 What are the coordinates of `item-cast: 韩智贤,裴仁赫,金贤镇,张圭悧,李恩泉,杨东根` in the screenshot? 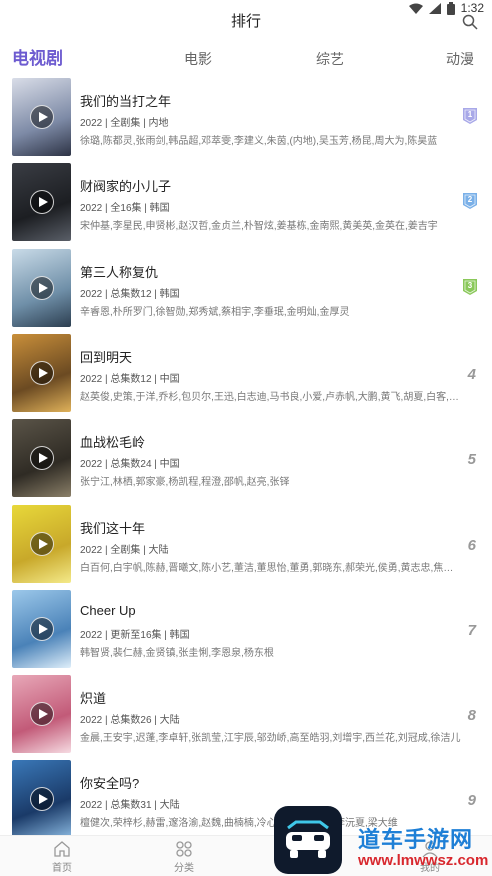 It's located at (177, 653).